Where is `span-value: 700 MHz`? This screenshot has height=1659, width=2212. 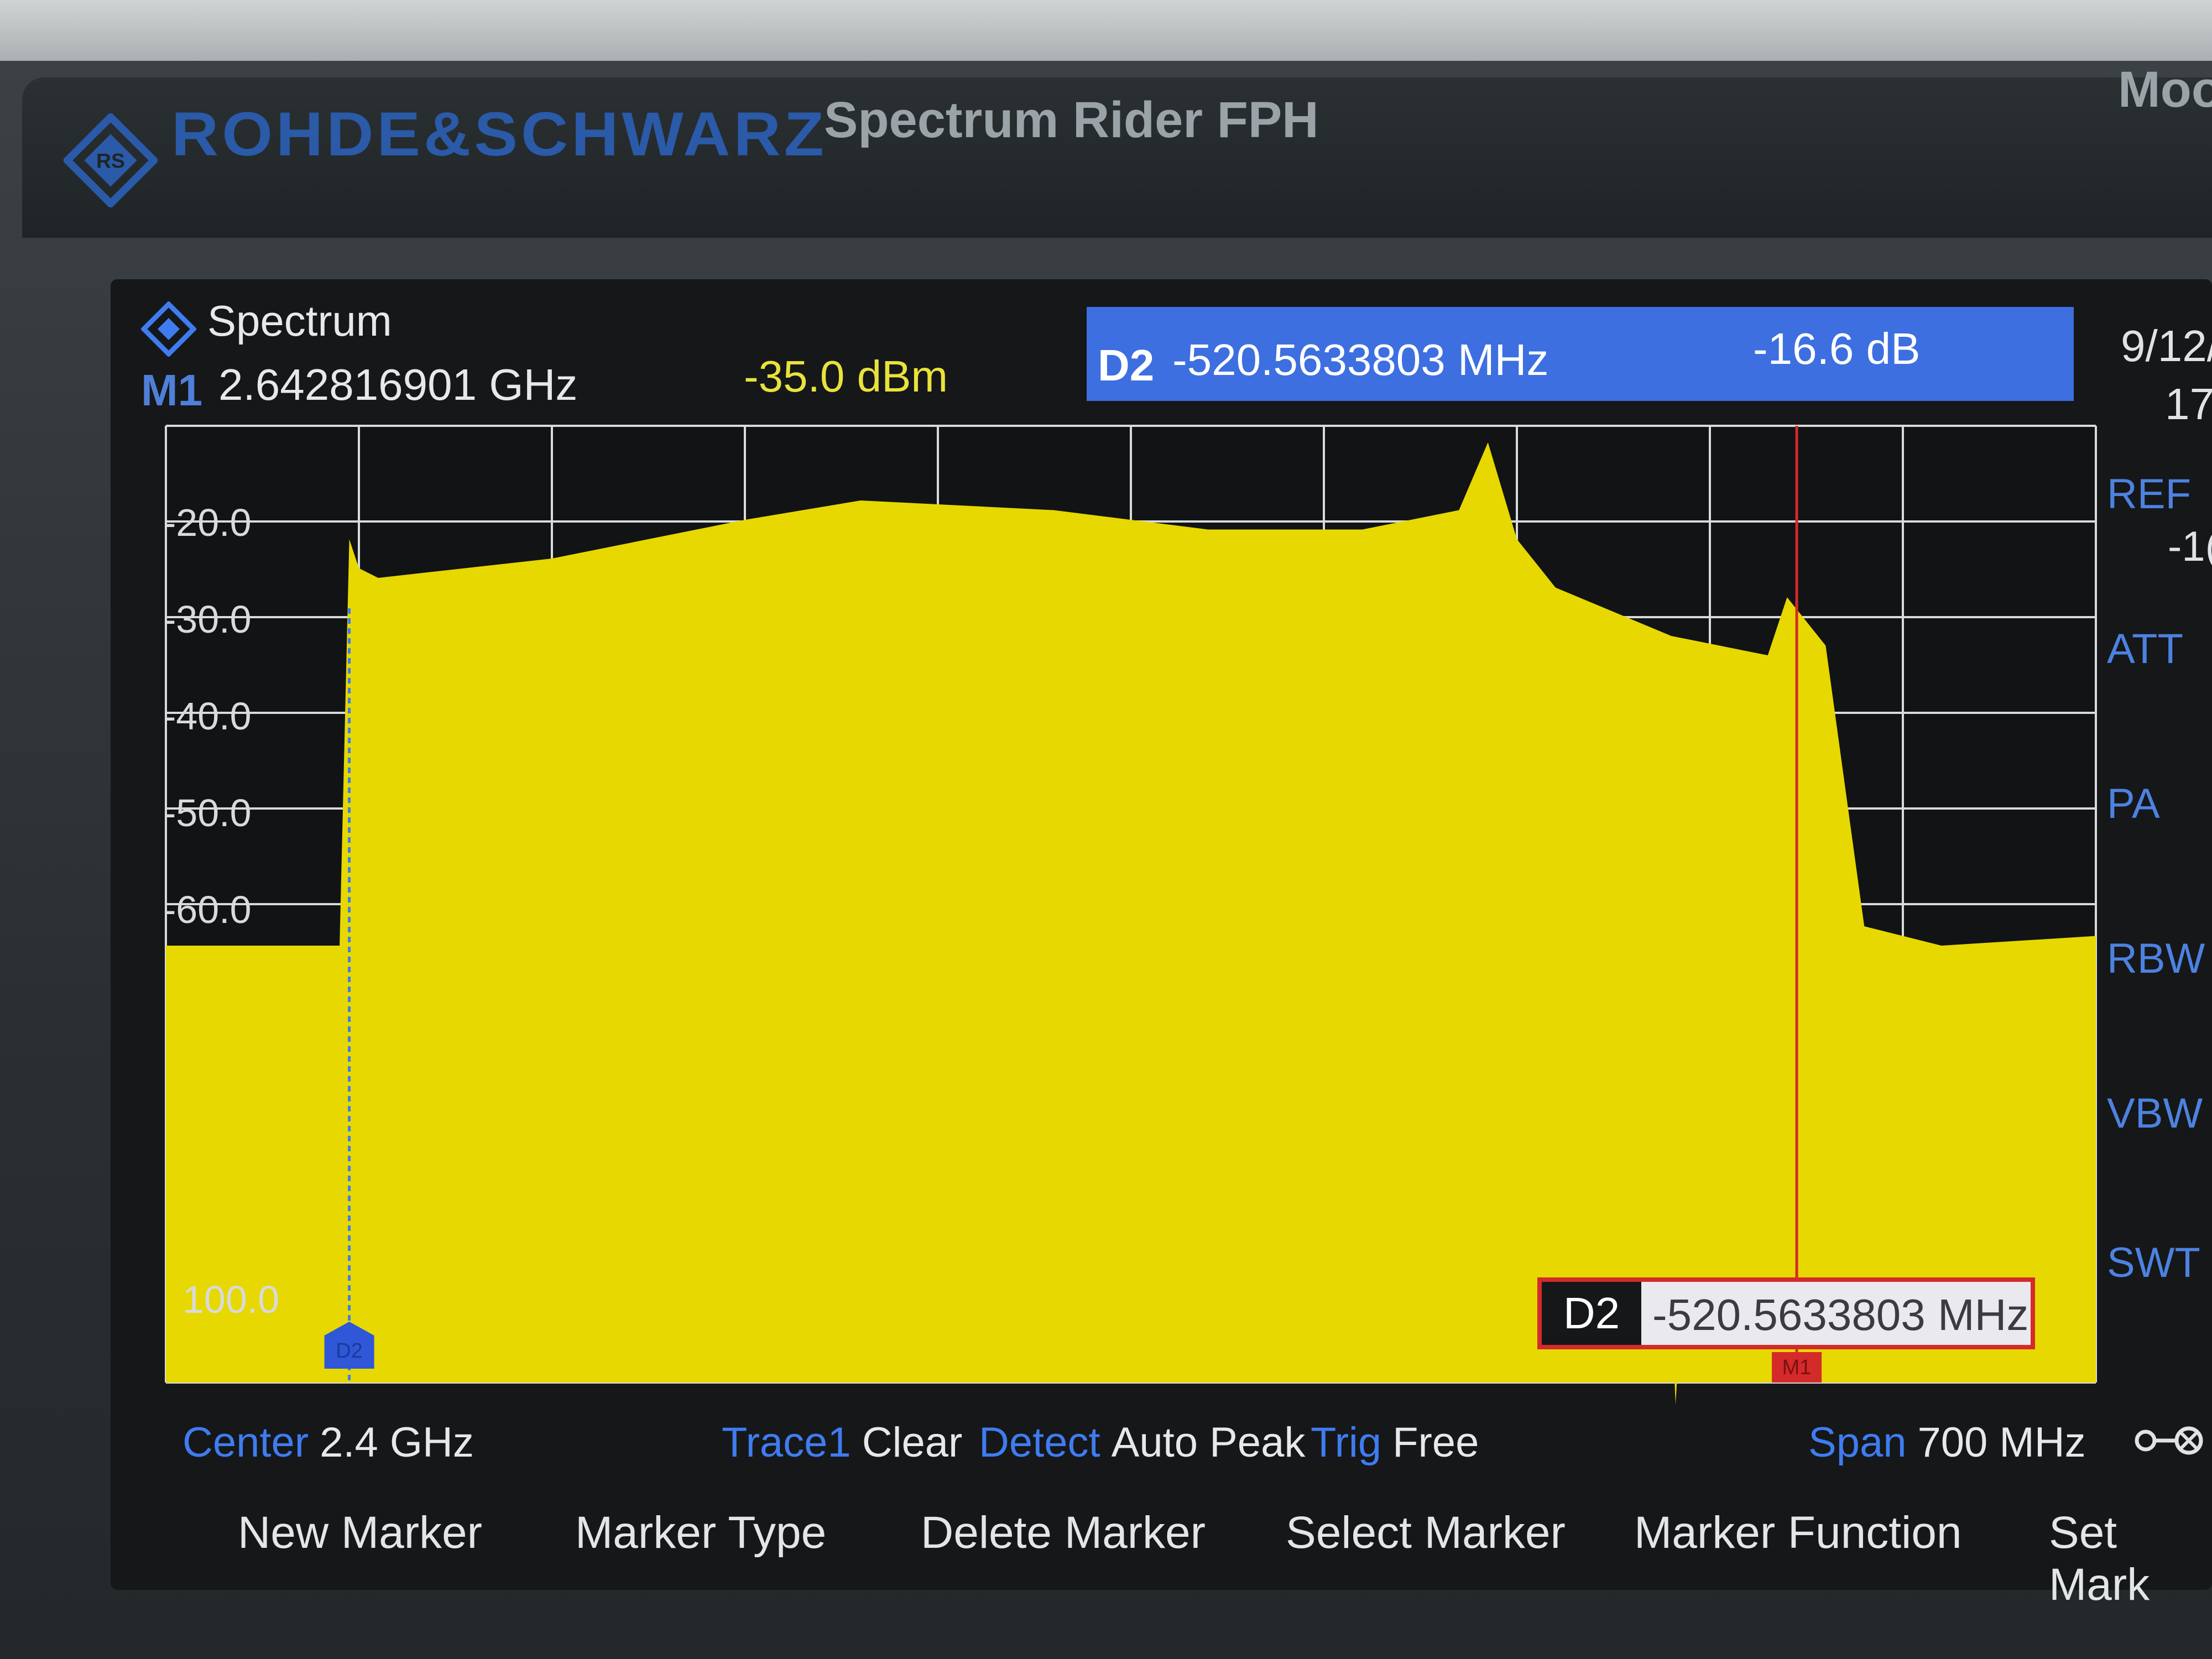
span-value: 700 MHz is located at coordinates (2002, 1443).